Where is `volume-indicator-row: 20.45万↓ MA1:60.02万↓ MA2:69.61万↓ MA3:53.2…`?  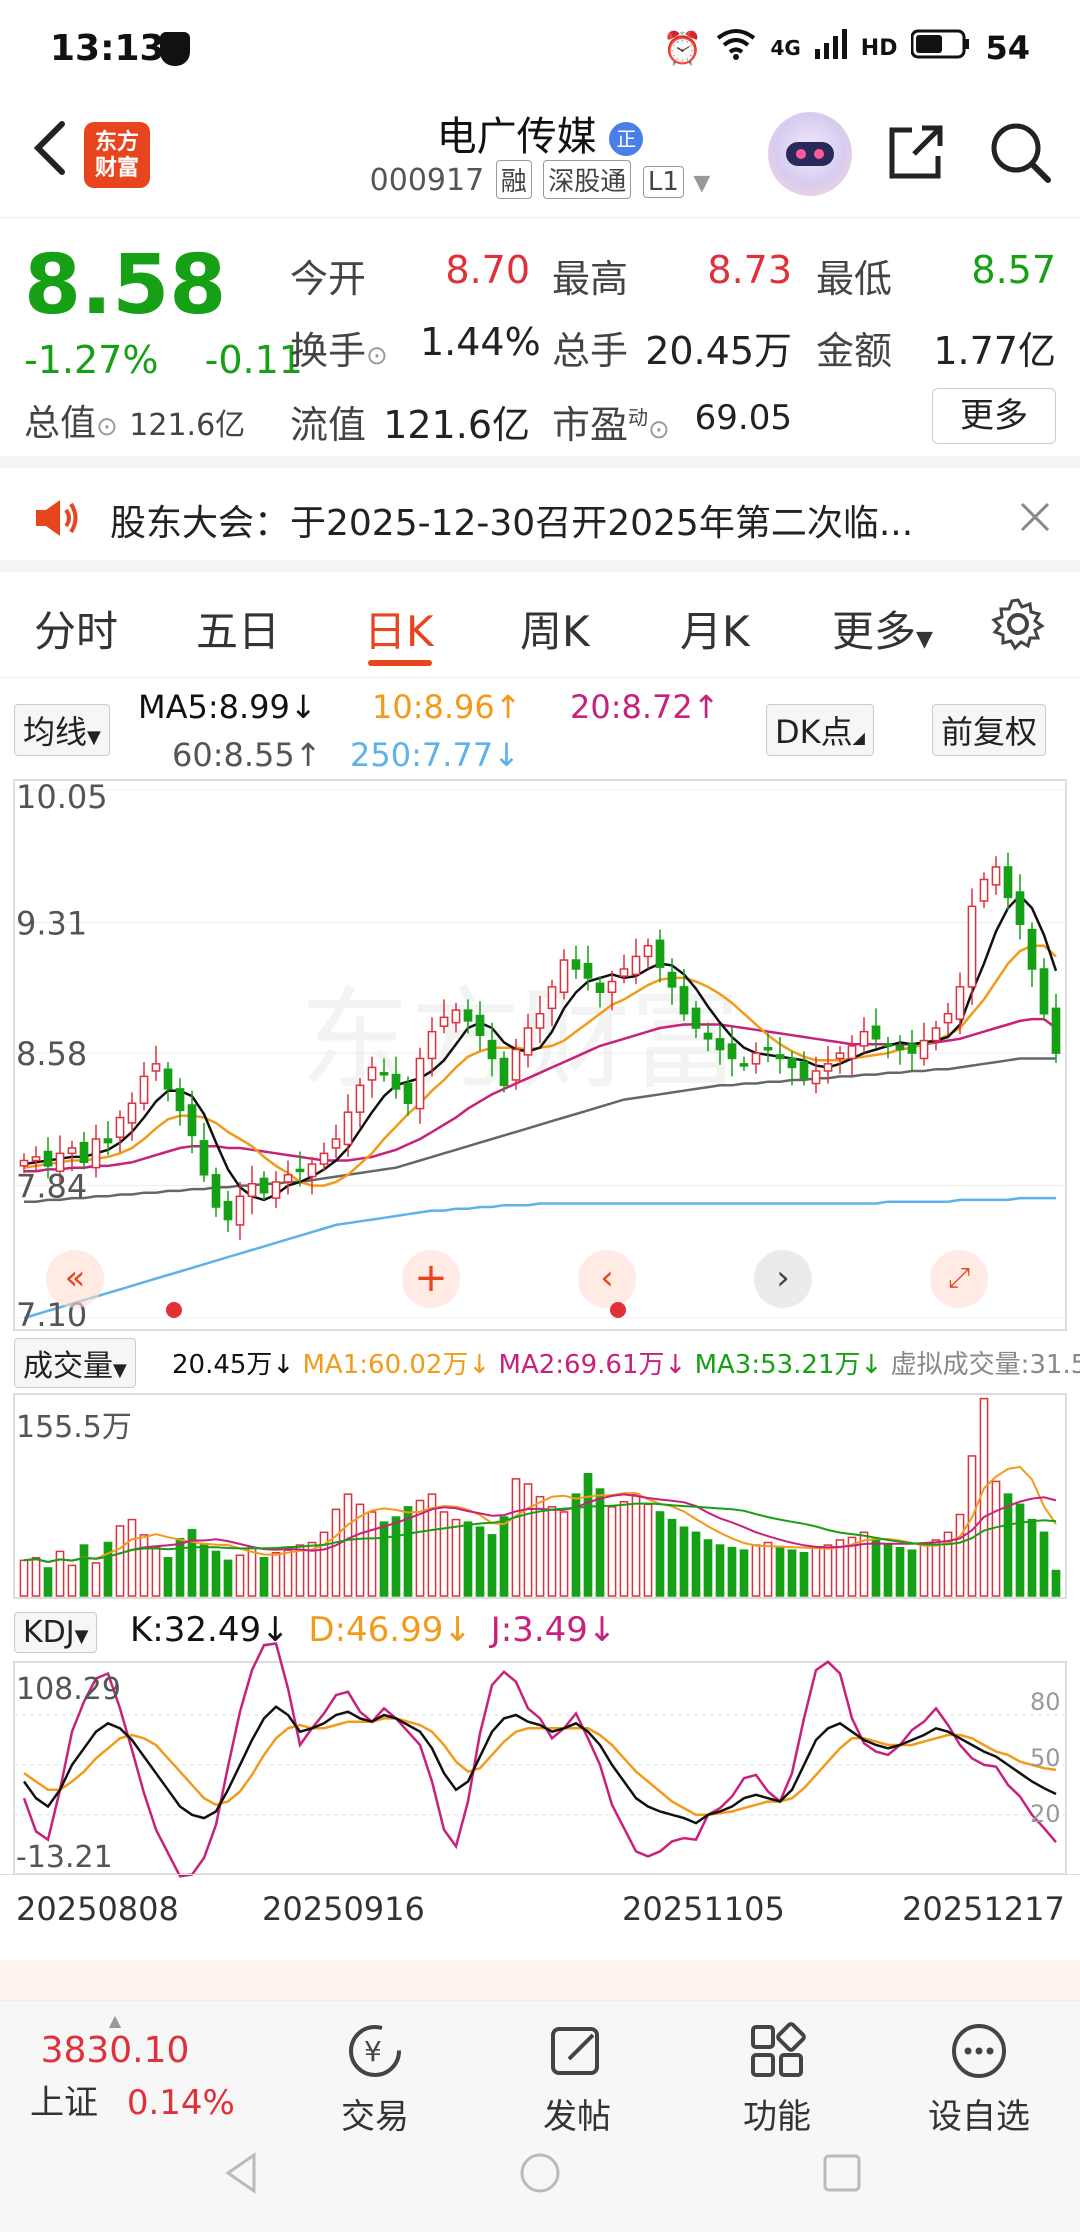 volume-indicator-row: 20.45万↓ MA1:60.02万↓ MA2:69.61万↓ MA3:53.2… is located at coordinates (626, 1362).